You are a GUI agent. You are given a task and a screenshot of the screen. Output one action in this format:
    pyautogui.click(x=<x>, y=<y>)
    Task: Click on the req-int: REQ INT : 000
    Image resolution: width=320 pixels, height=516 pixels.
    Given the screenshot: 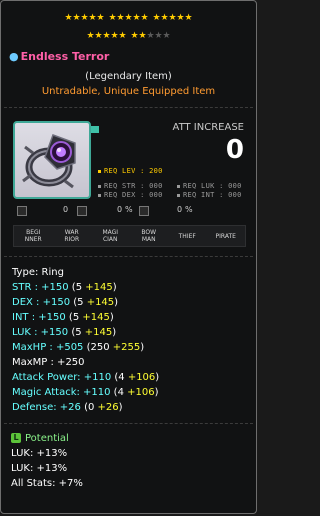 What is the action you would take?
    pyautogui.click(x=209, y=195)
    